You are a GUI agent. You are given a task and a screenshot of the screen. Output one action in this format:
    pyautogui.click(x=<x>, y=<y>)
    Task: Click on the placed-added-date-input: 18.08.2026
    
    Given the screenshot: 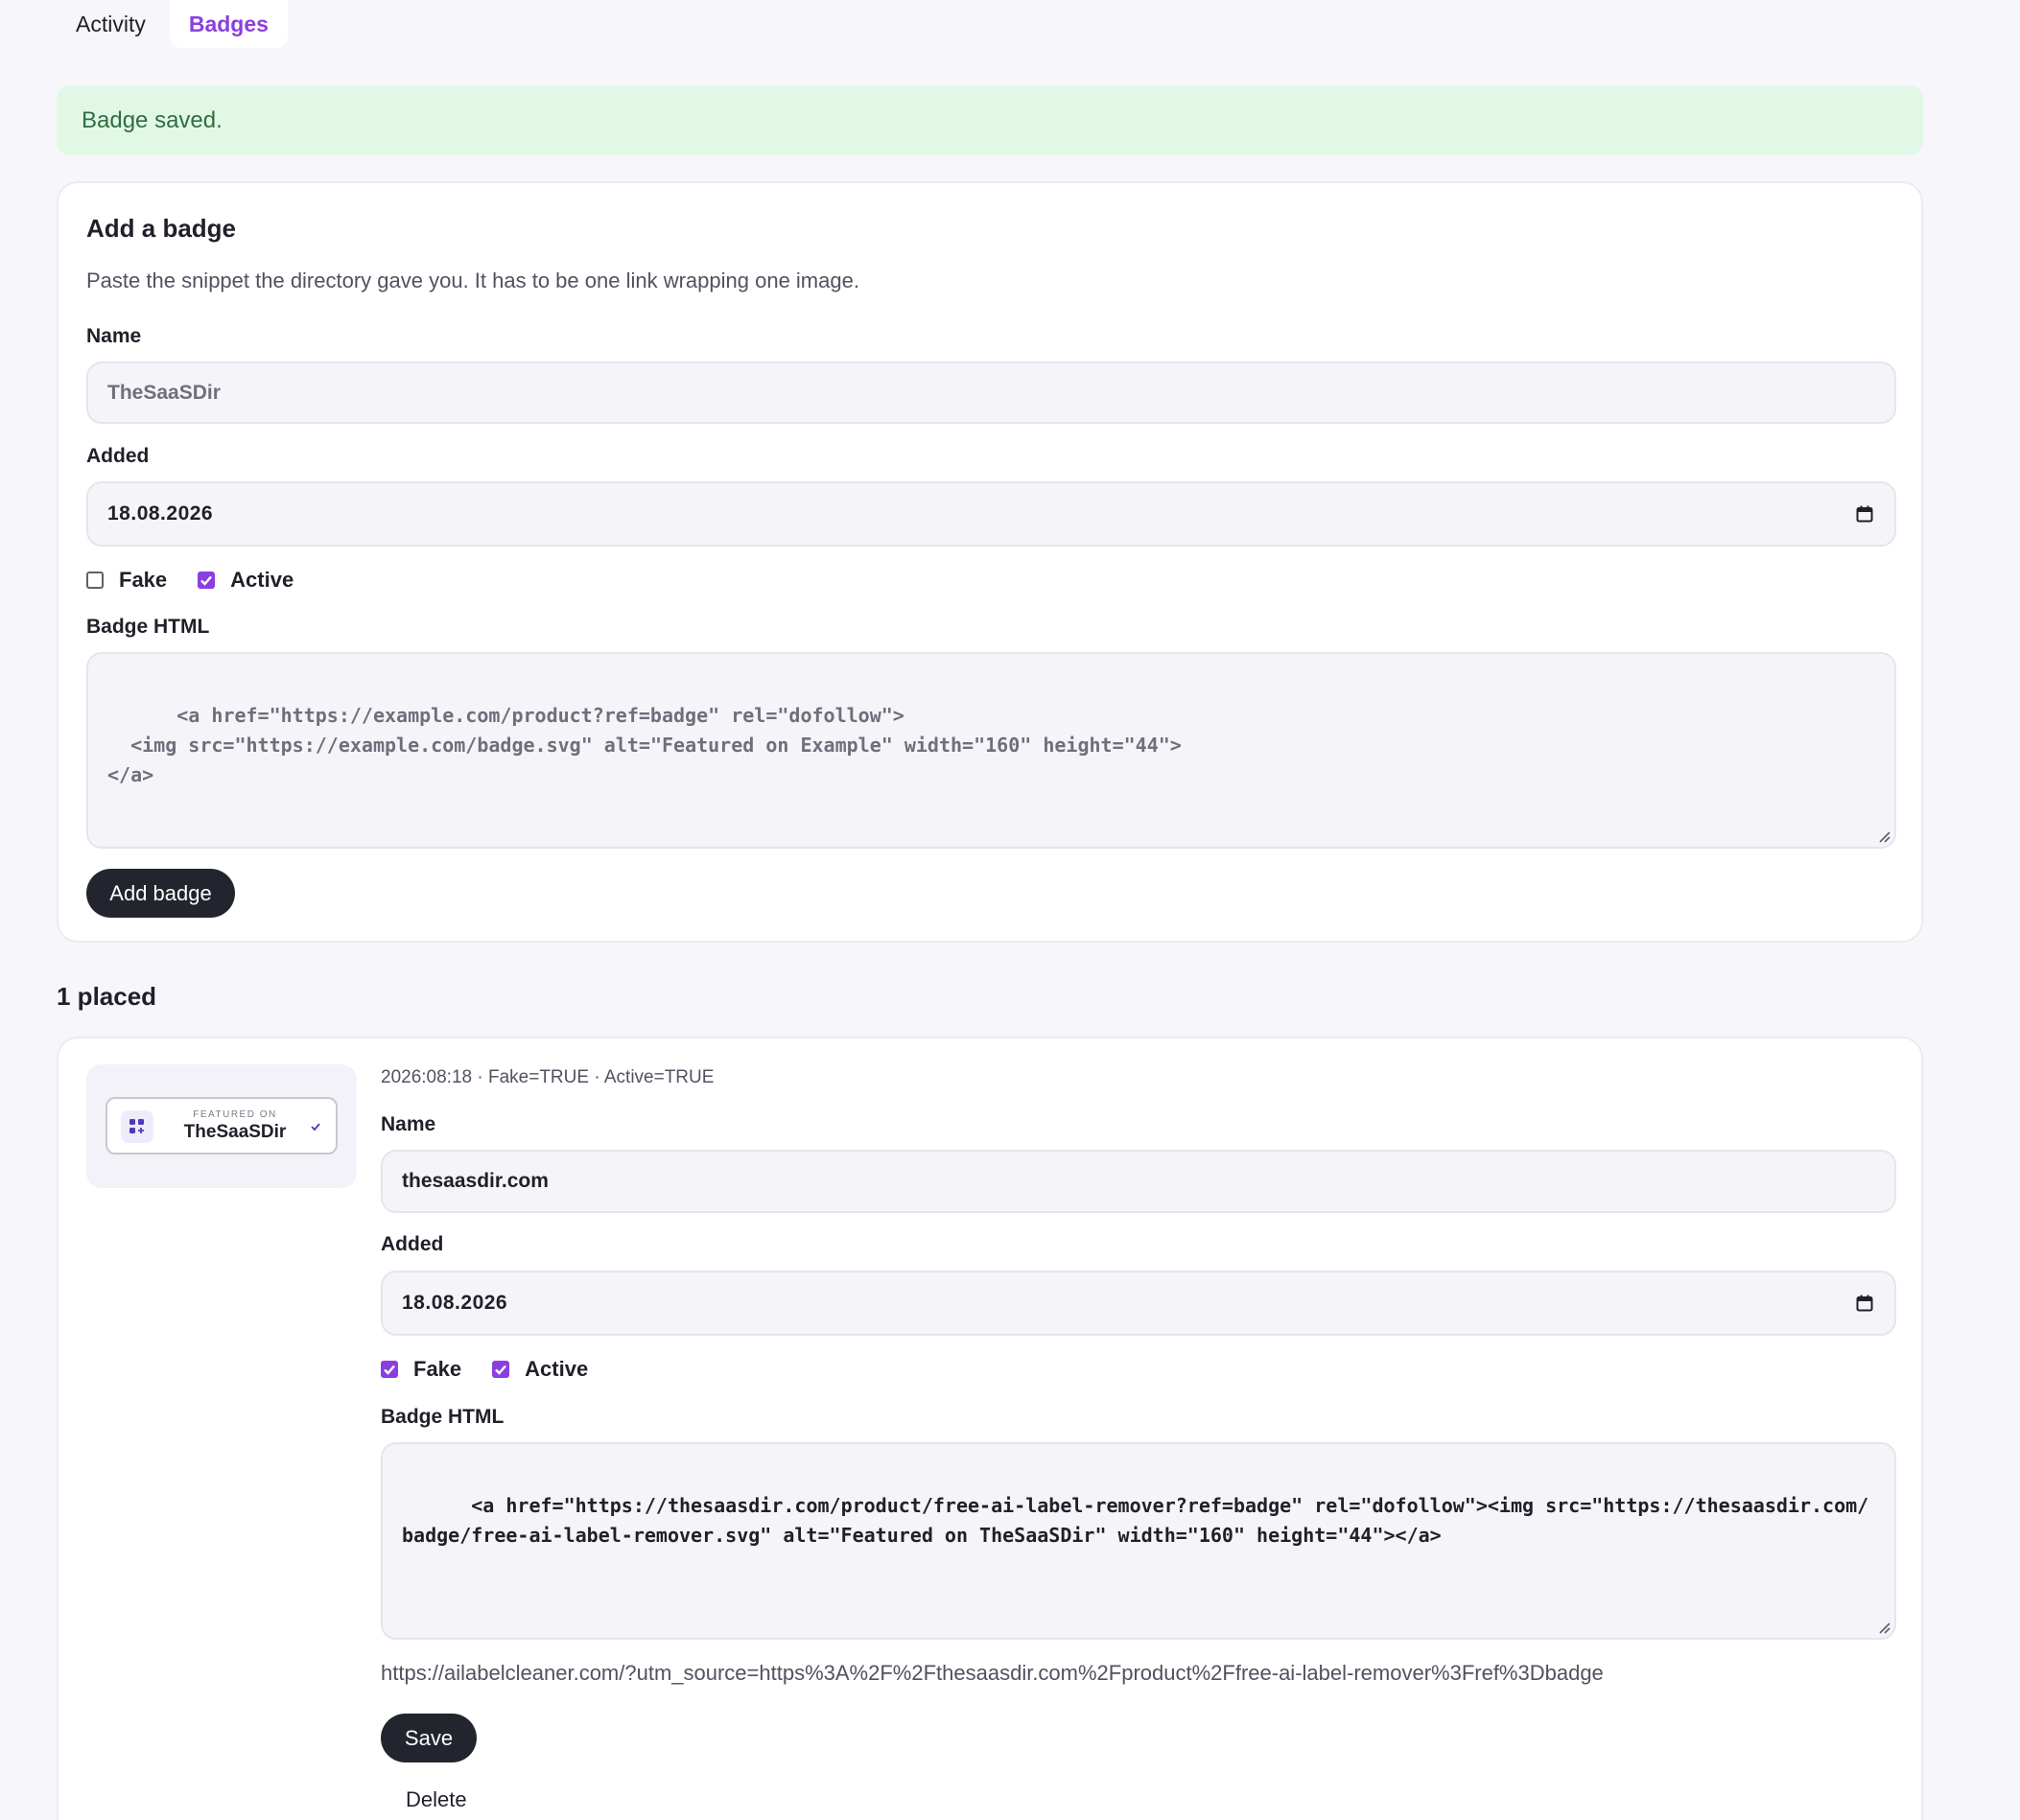 What is the action you would take?
    pyautogui.click(x=1138, y=1303)
    